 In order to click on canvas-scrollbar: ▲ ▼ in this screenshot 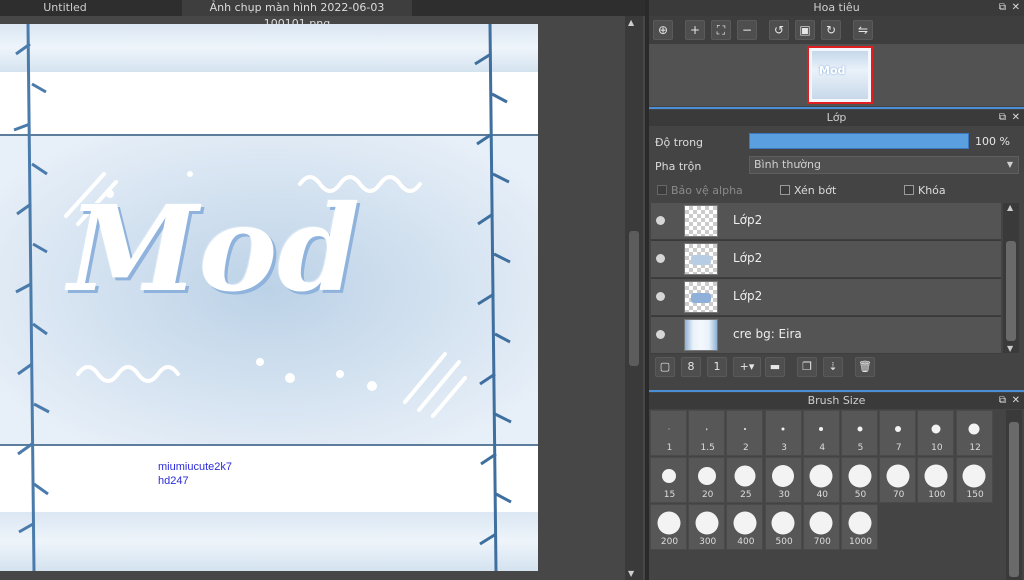, I will do `click(634, 298)`.